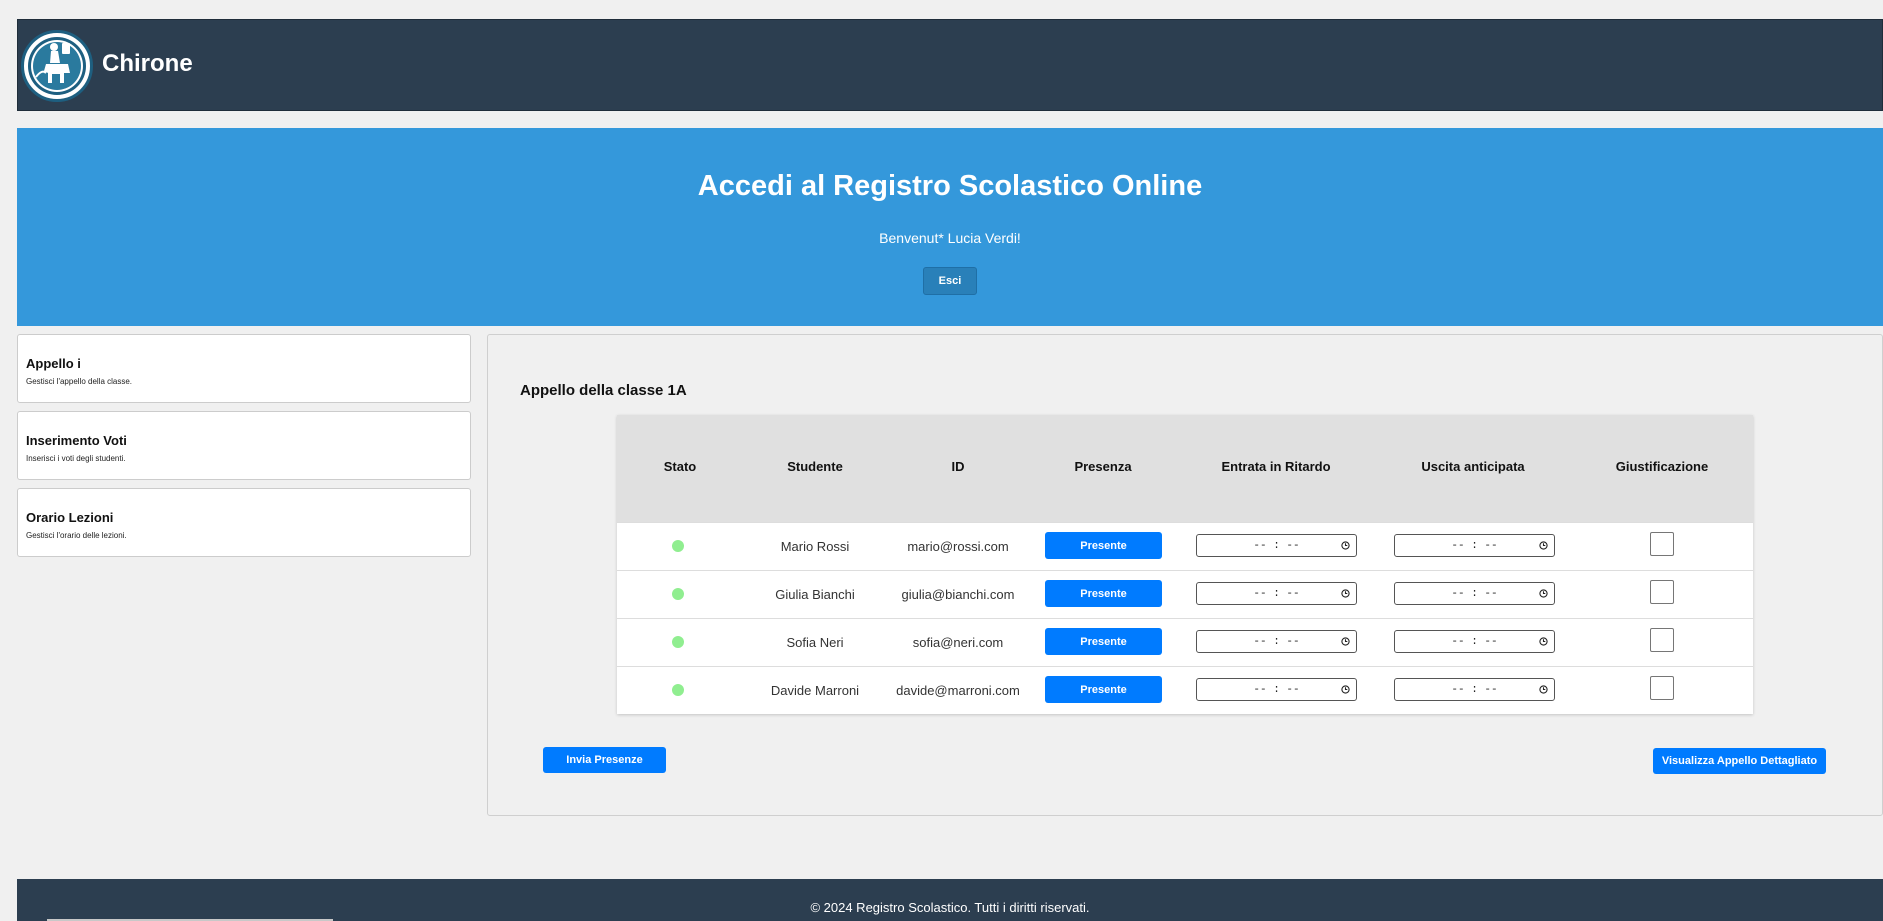 Image resolution: width=1883 pixels, height=921 pixels. Describe the element at coordinates (1103, 466) in the screenshot. I see `column-header-presenza: Presenza` at that location.